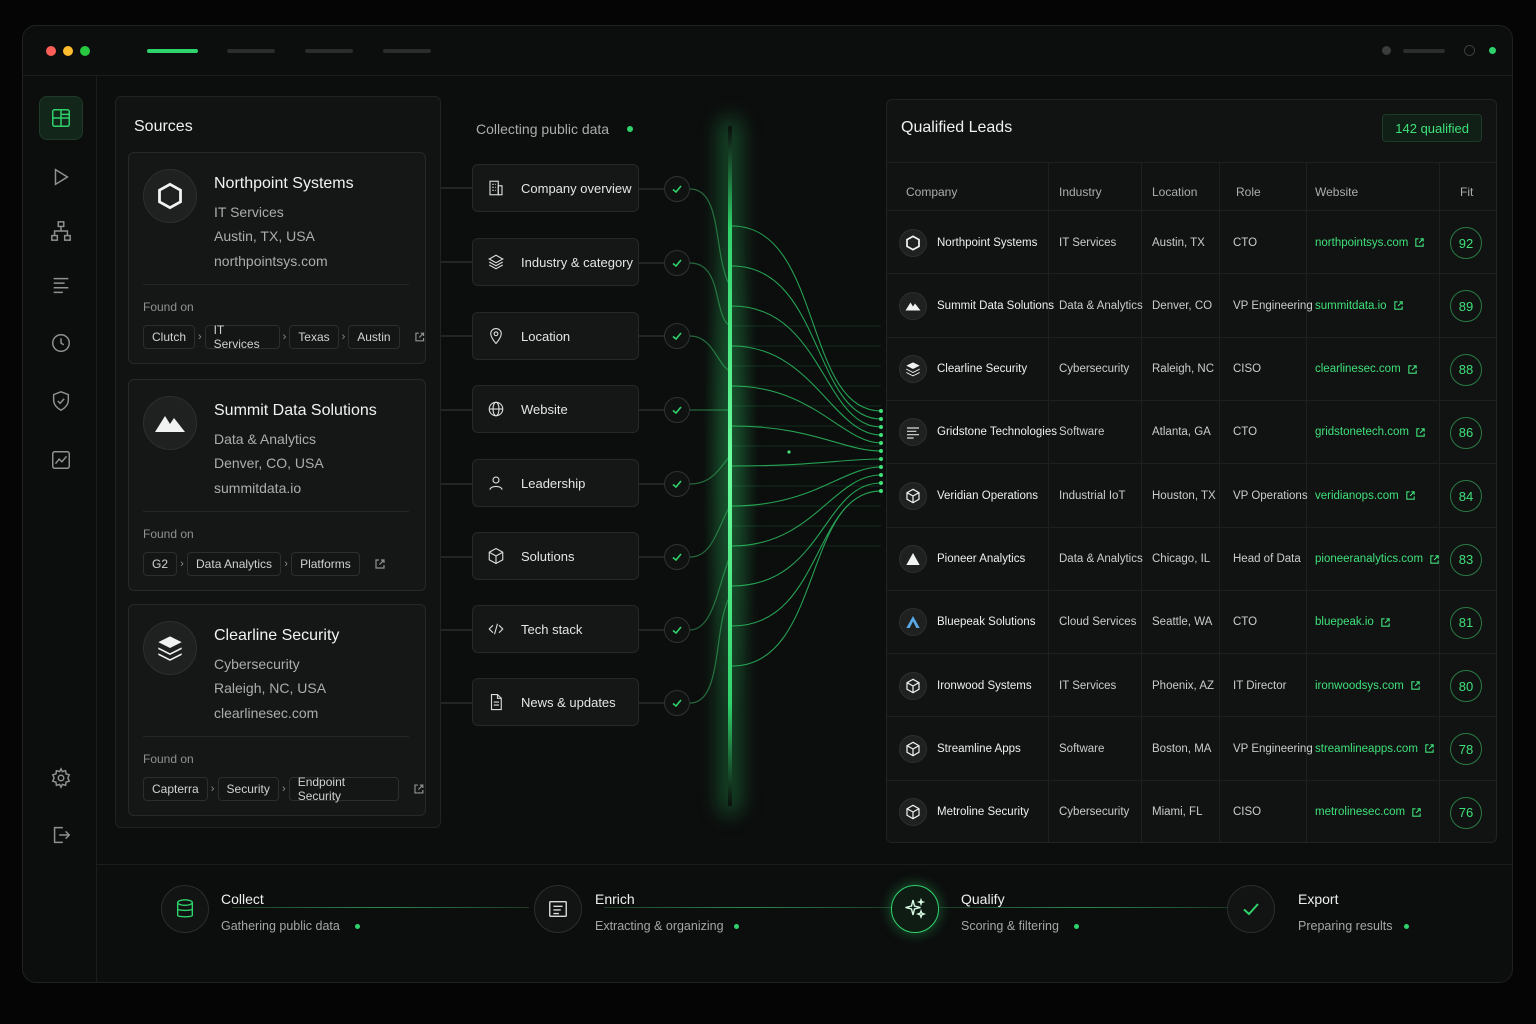 This screenshot has height=1024, width=1536. I want to click on website-link: streamlineapps.com, so click(1366, 749).